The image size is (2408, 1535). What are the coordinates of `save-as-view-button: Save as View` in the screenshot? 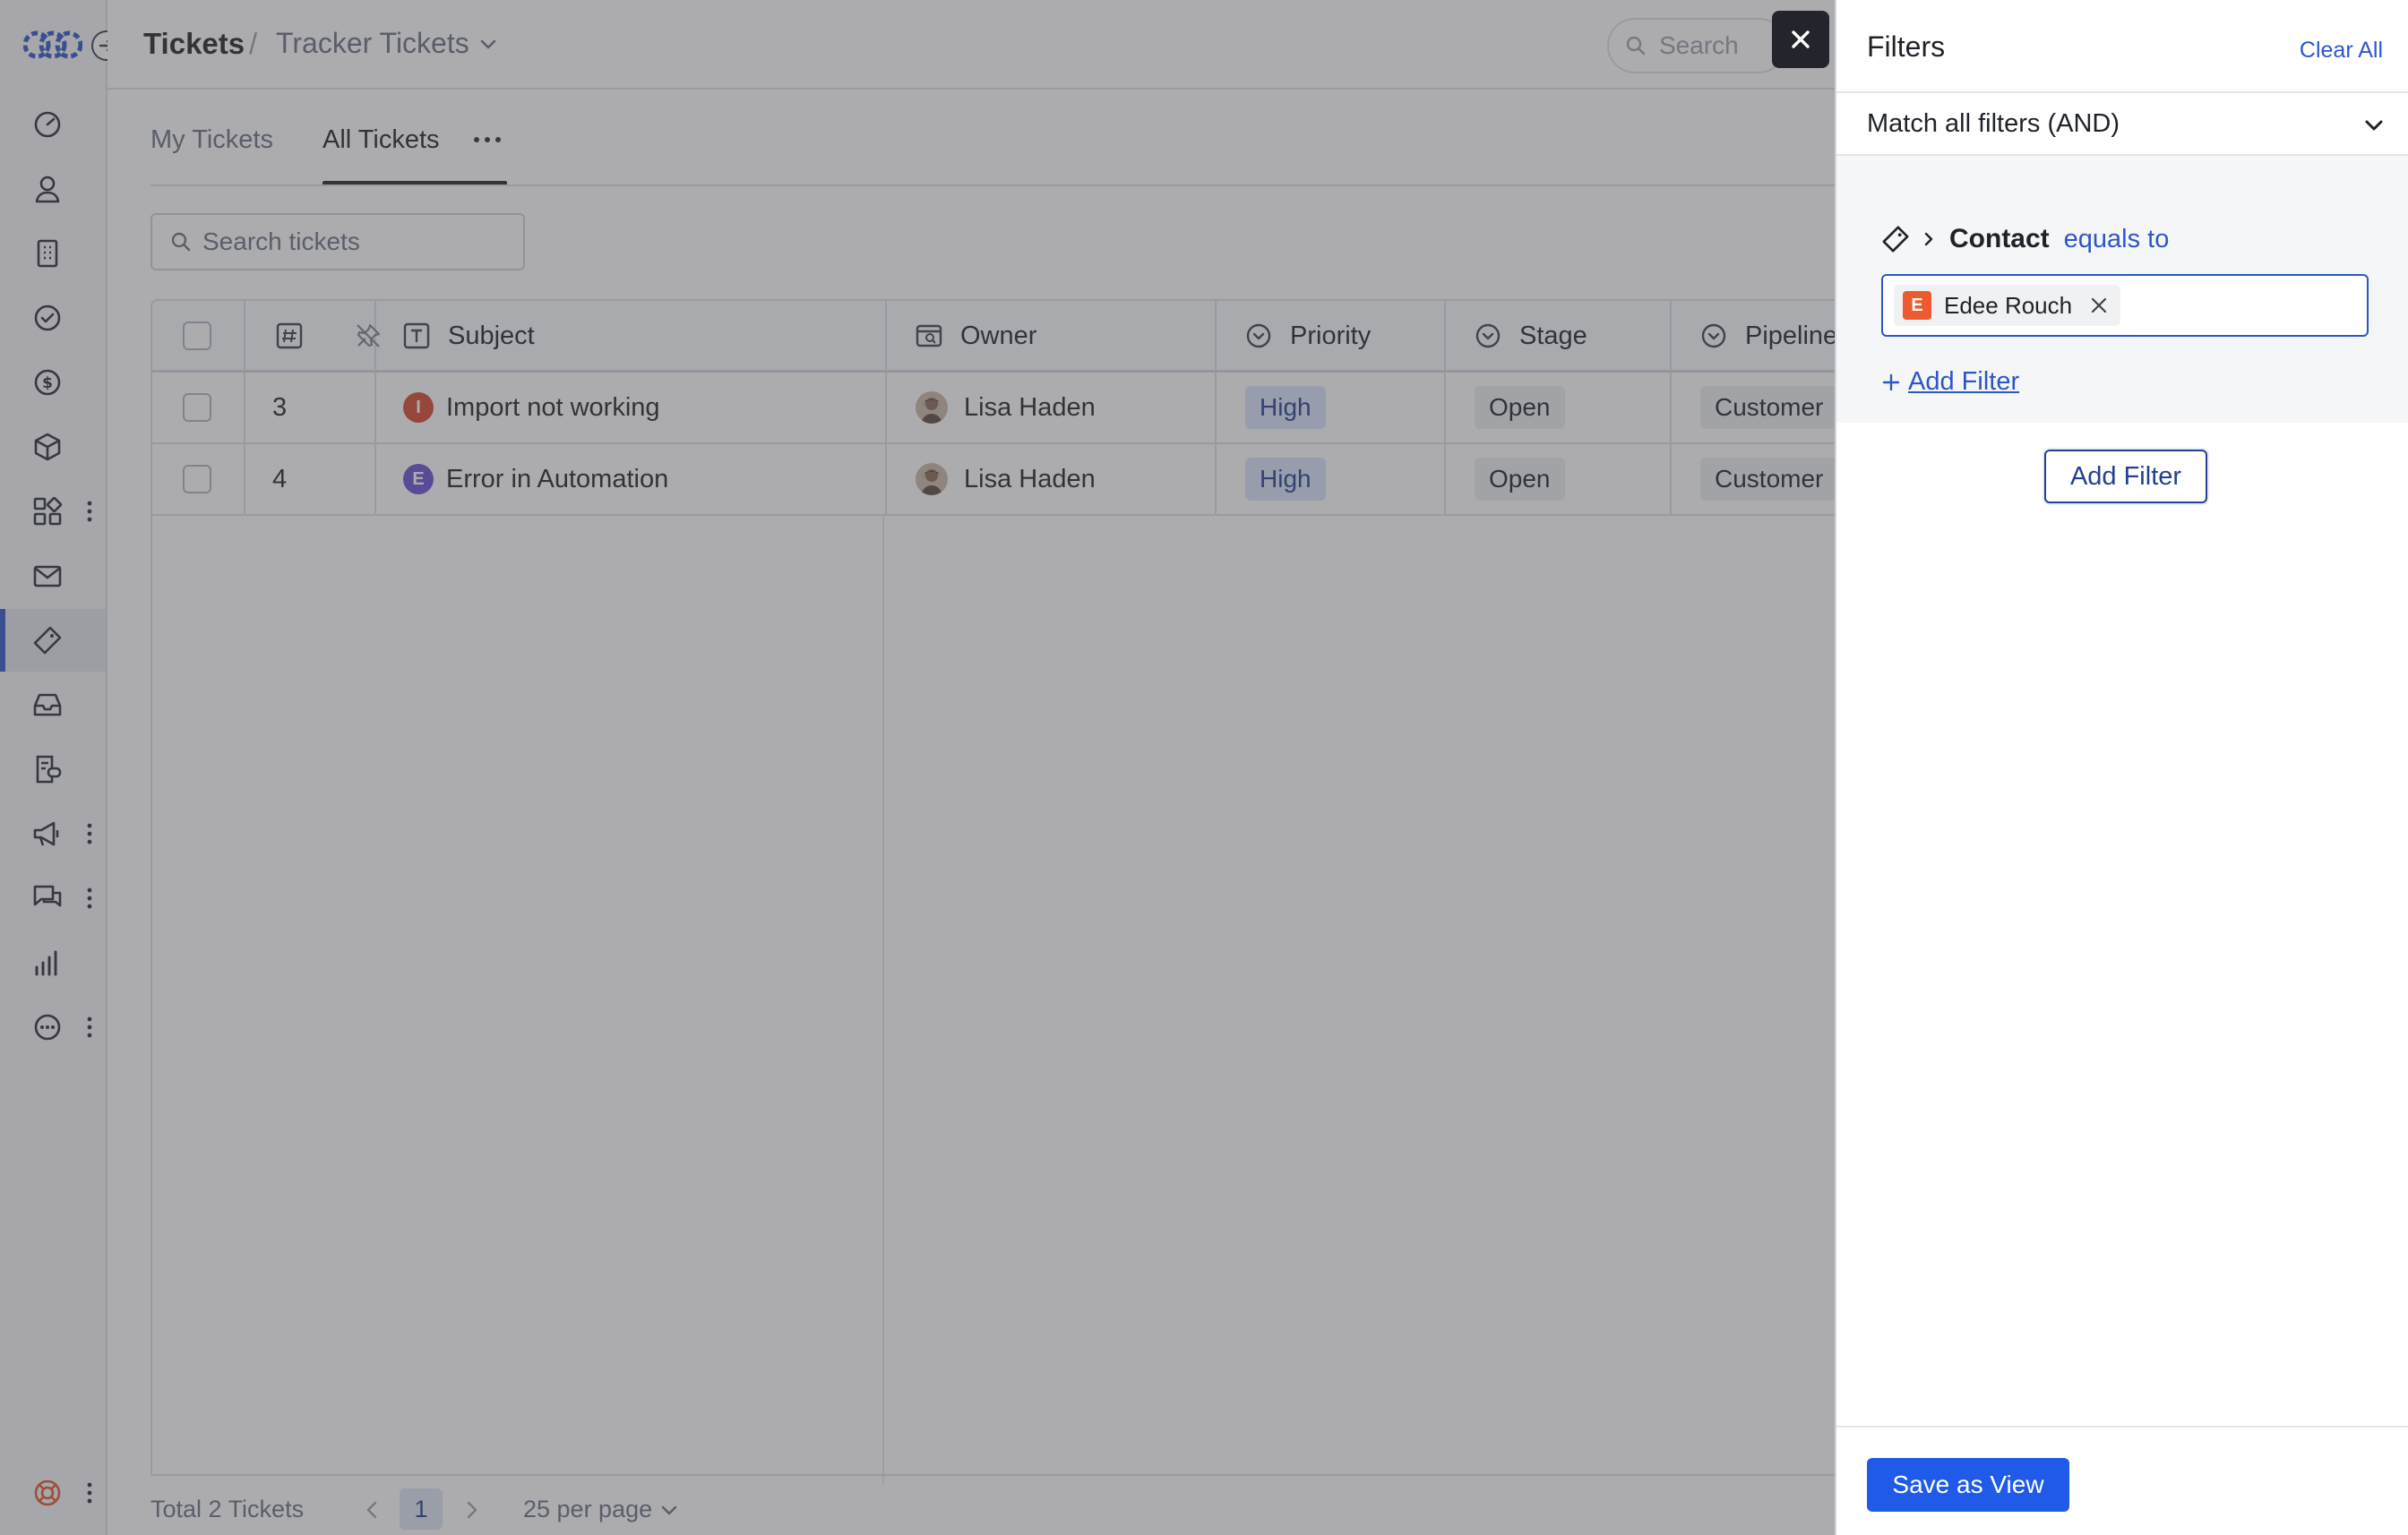 It's located at (1968, 1485).